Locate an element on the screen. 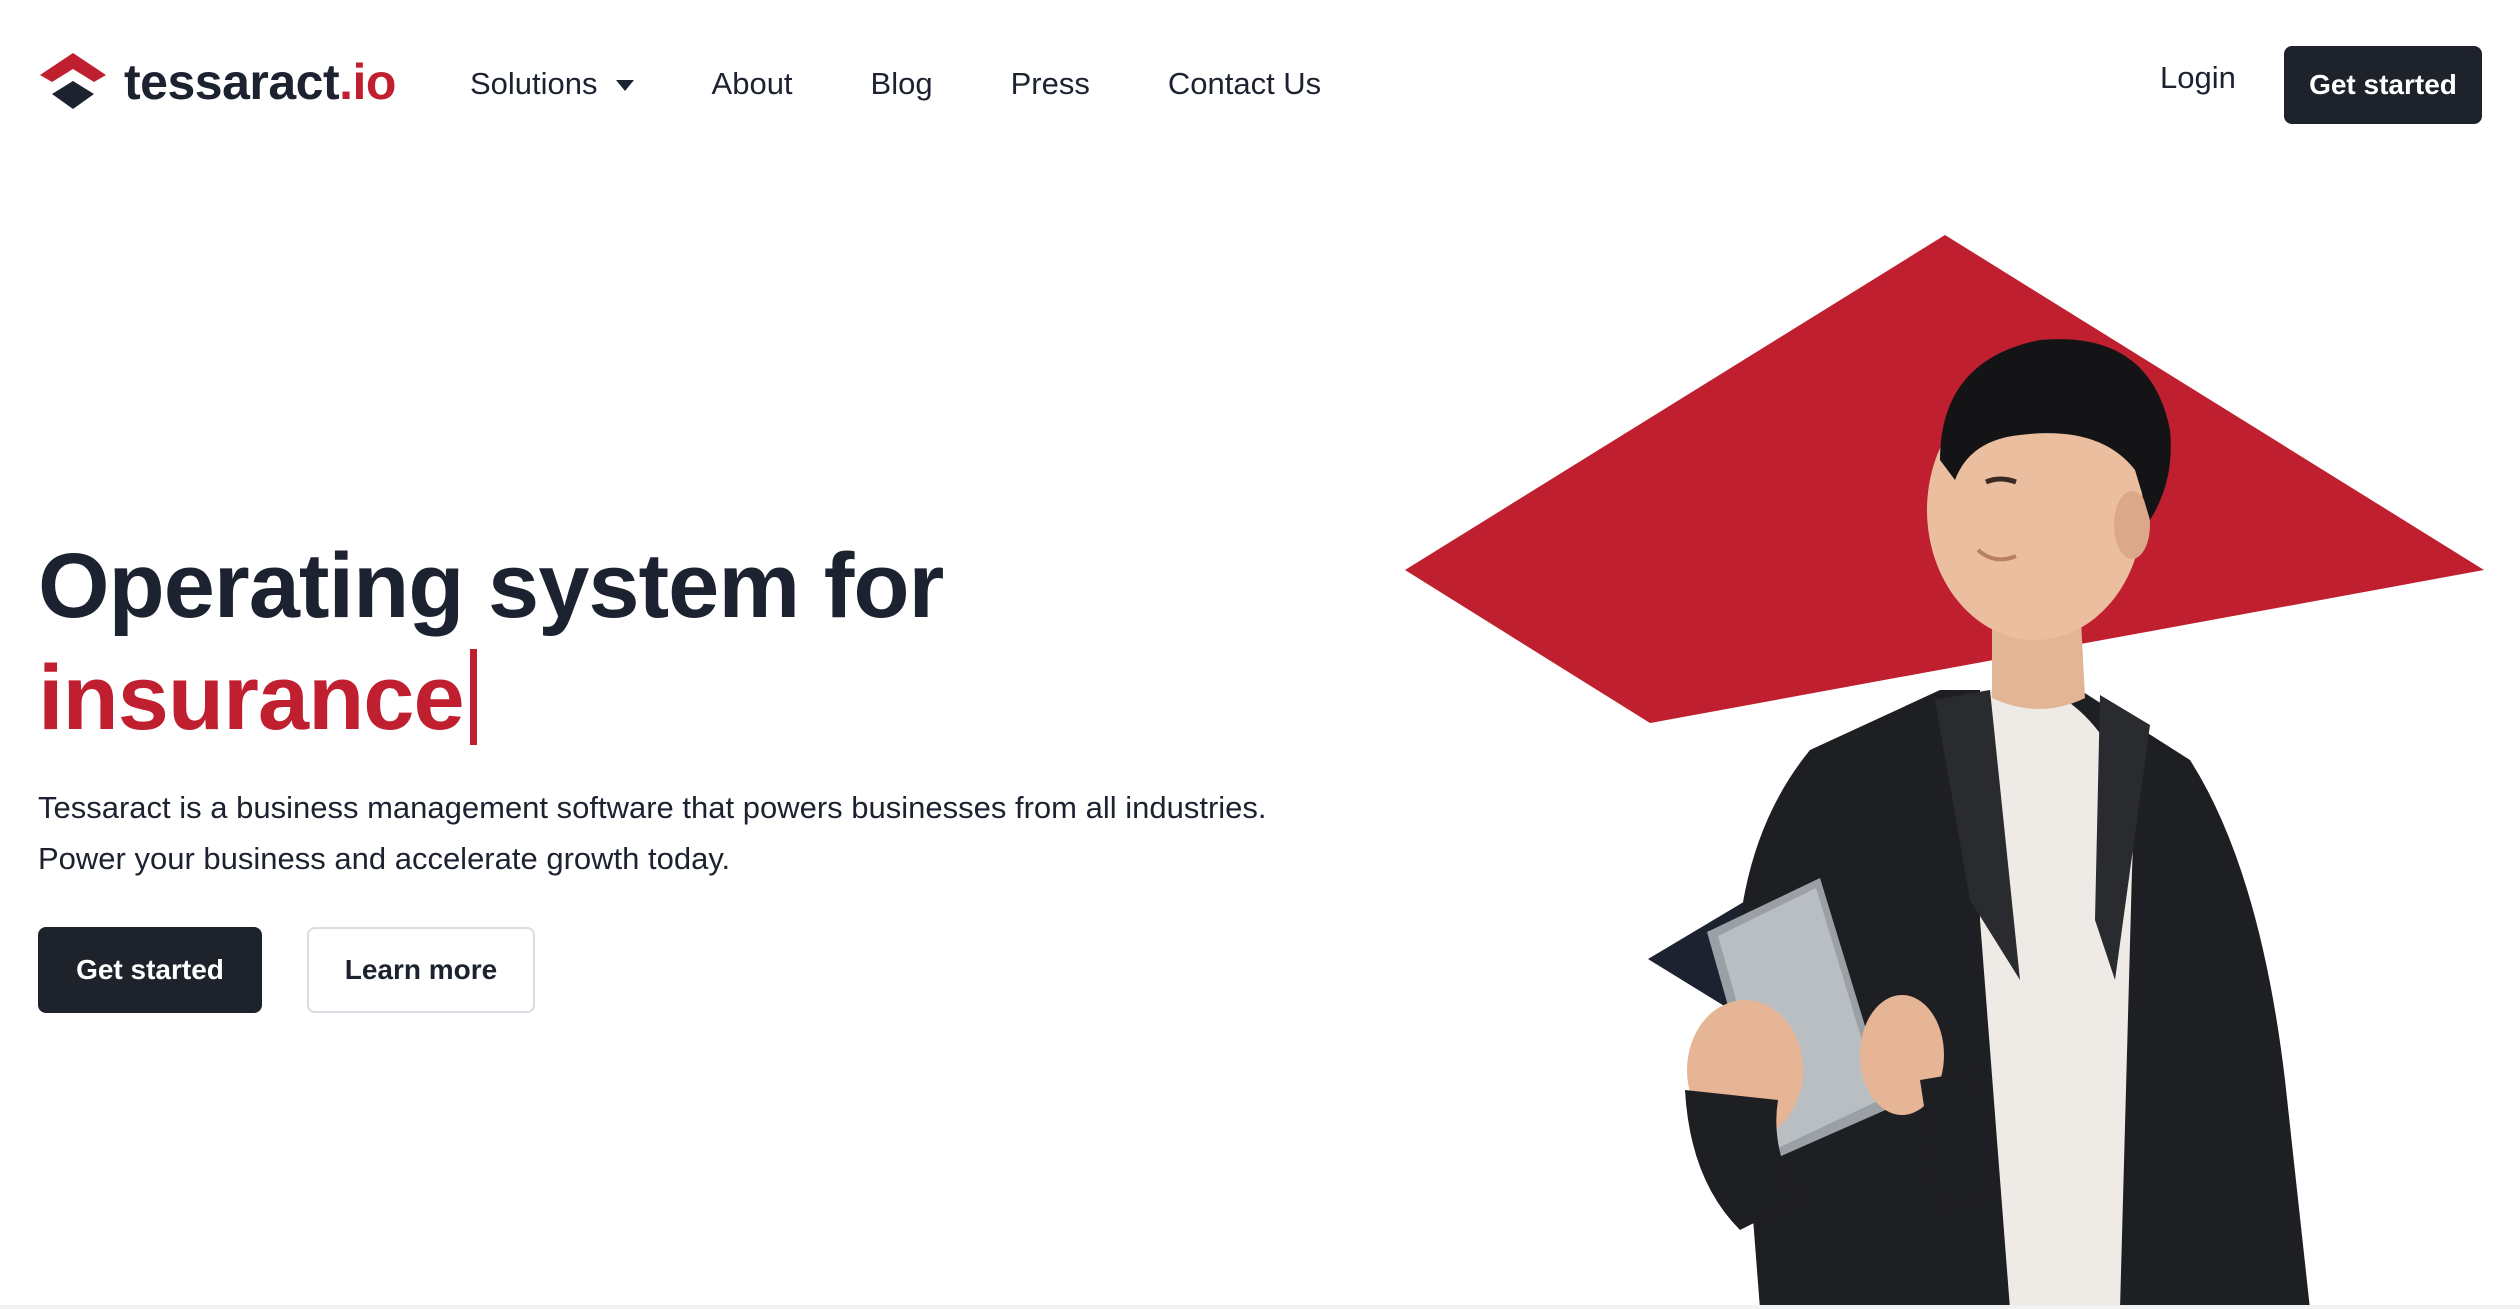 The image size is (2520, 1309). brand-wordmark: tessaract.io is located at coordinates (260, 82).